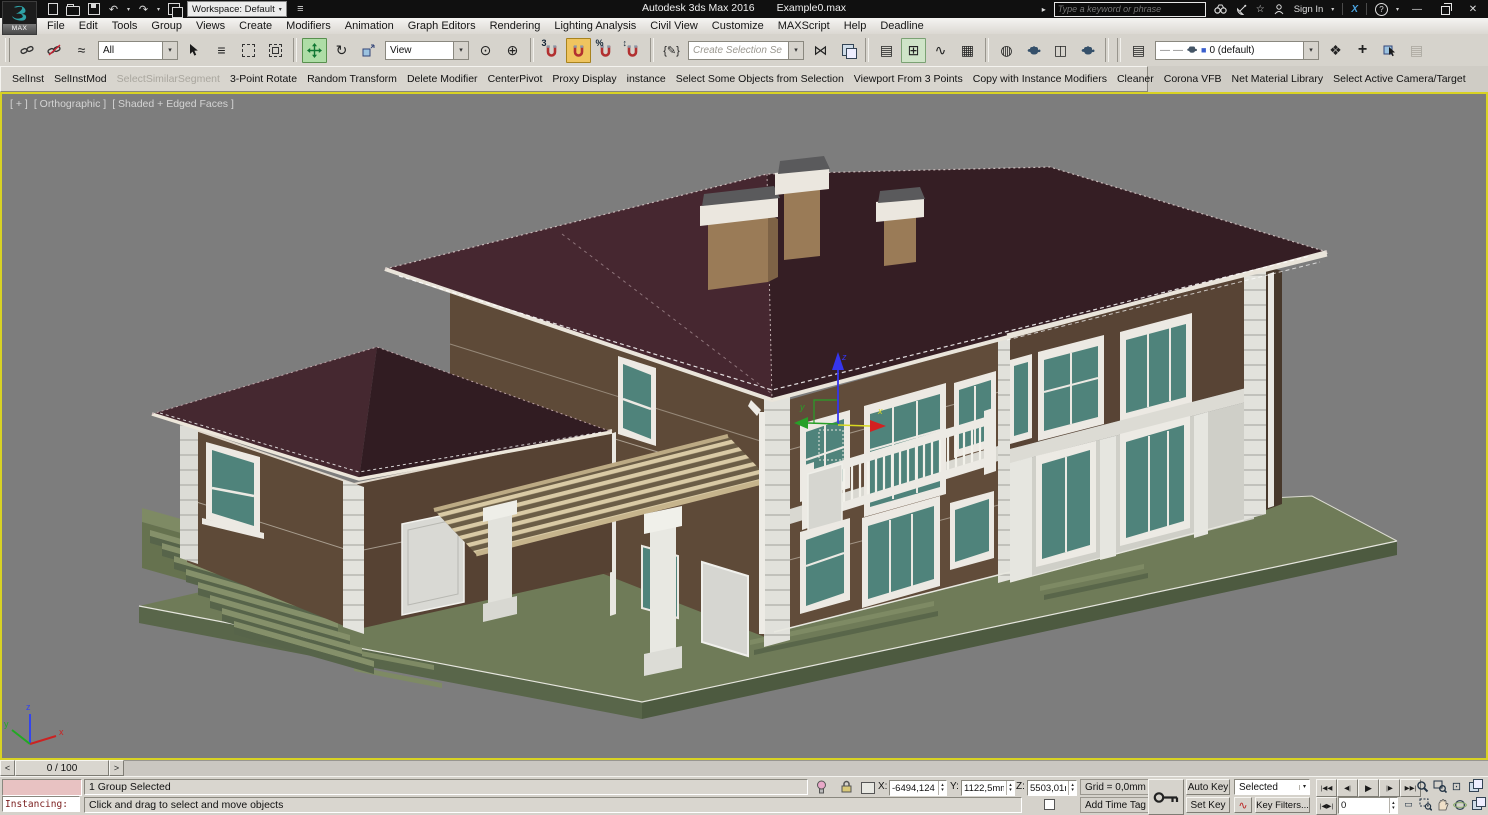 This screenshot has width=1488, height=815. Describe the element at coordinates (52, 9) in the screenshot. I see `new-scene-icon` at that location.